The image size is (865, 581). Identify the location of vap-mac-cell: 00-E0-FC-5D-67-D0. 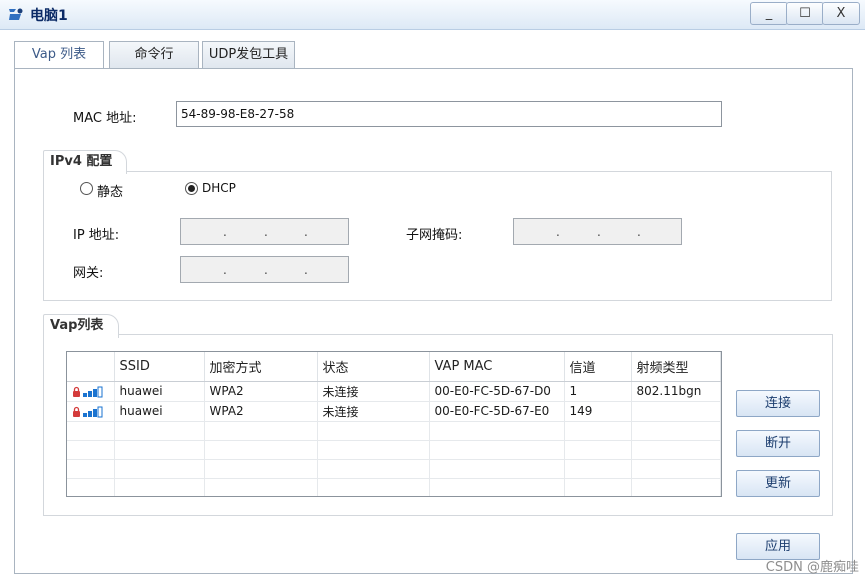
(497, 391).